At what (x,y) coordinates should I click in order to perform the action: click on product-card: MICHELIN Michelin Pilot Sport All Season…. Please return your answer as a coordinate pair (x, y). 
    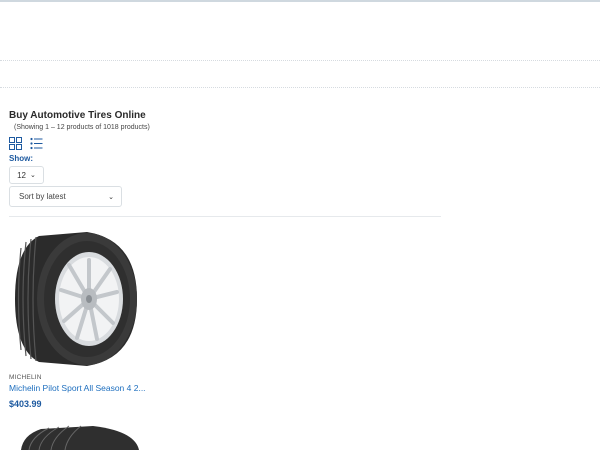
    Looking at the image, I should click on (77, 318).